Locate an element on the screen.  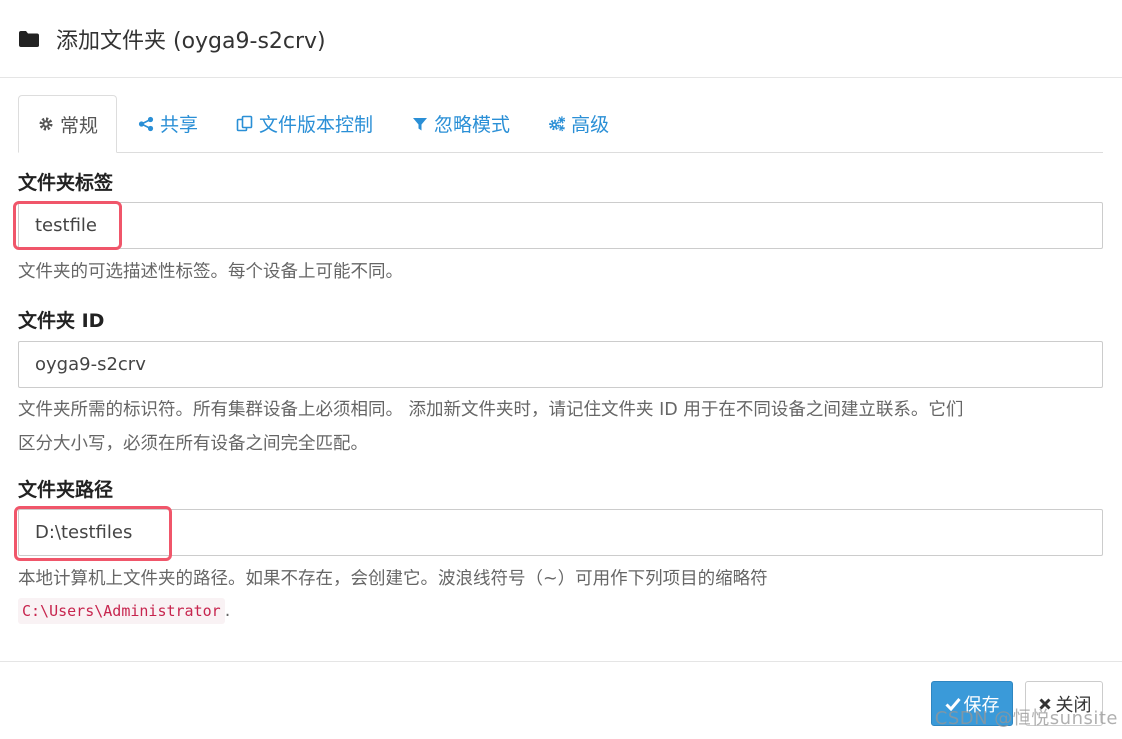
share-icon is located at coordinates (146, 124).